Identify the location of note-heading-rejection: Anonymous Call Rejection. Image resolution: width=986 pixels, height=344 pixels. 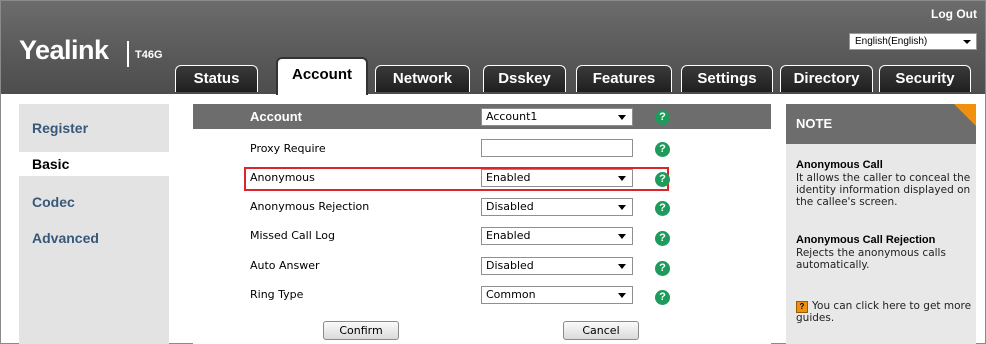
(866, 240).